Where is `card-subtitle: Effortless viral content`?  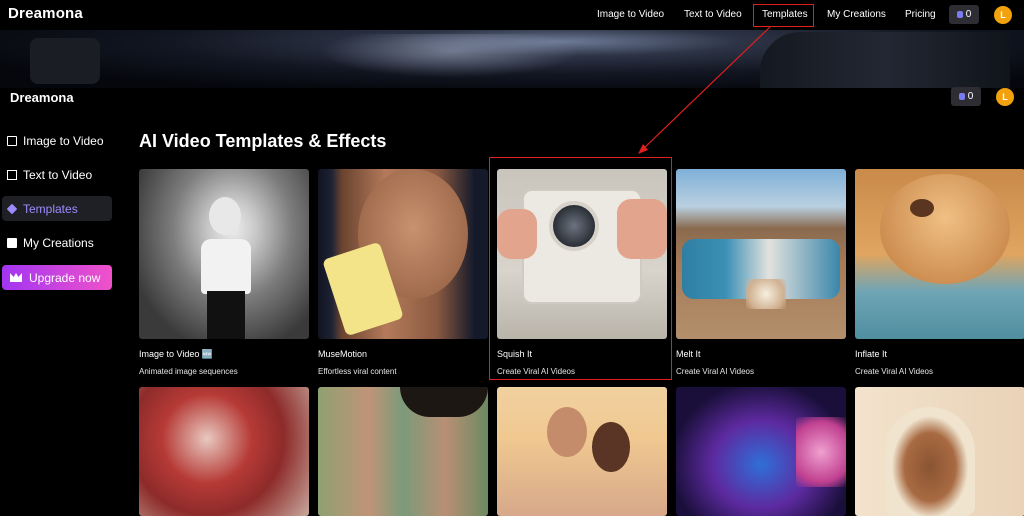 card-subtitle: Effortless viral content is located at coordinates (357, 371).